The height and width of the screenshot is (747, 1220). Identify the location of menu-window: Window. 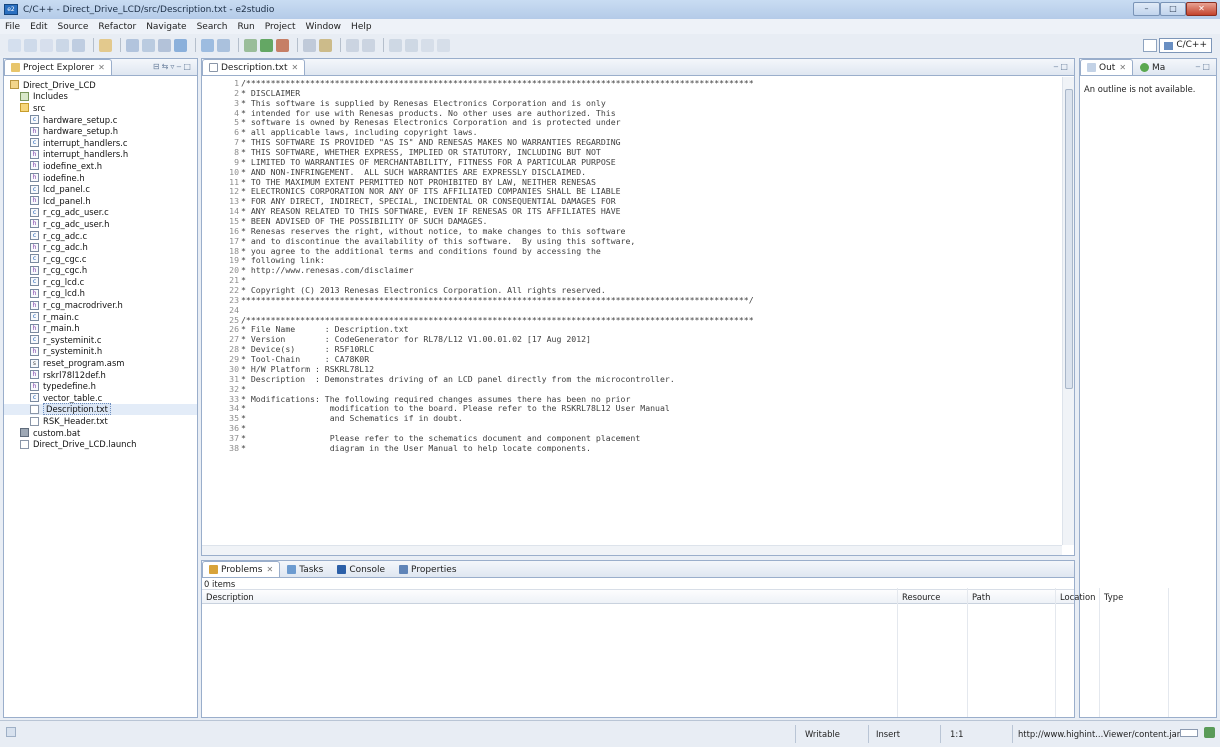
(324, 27).